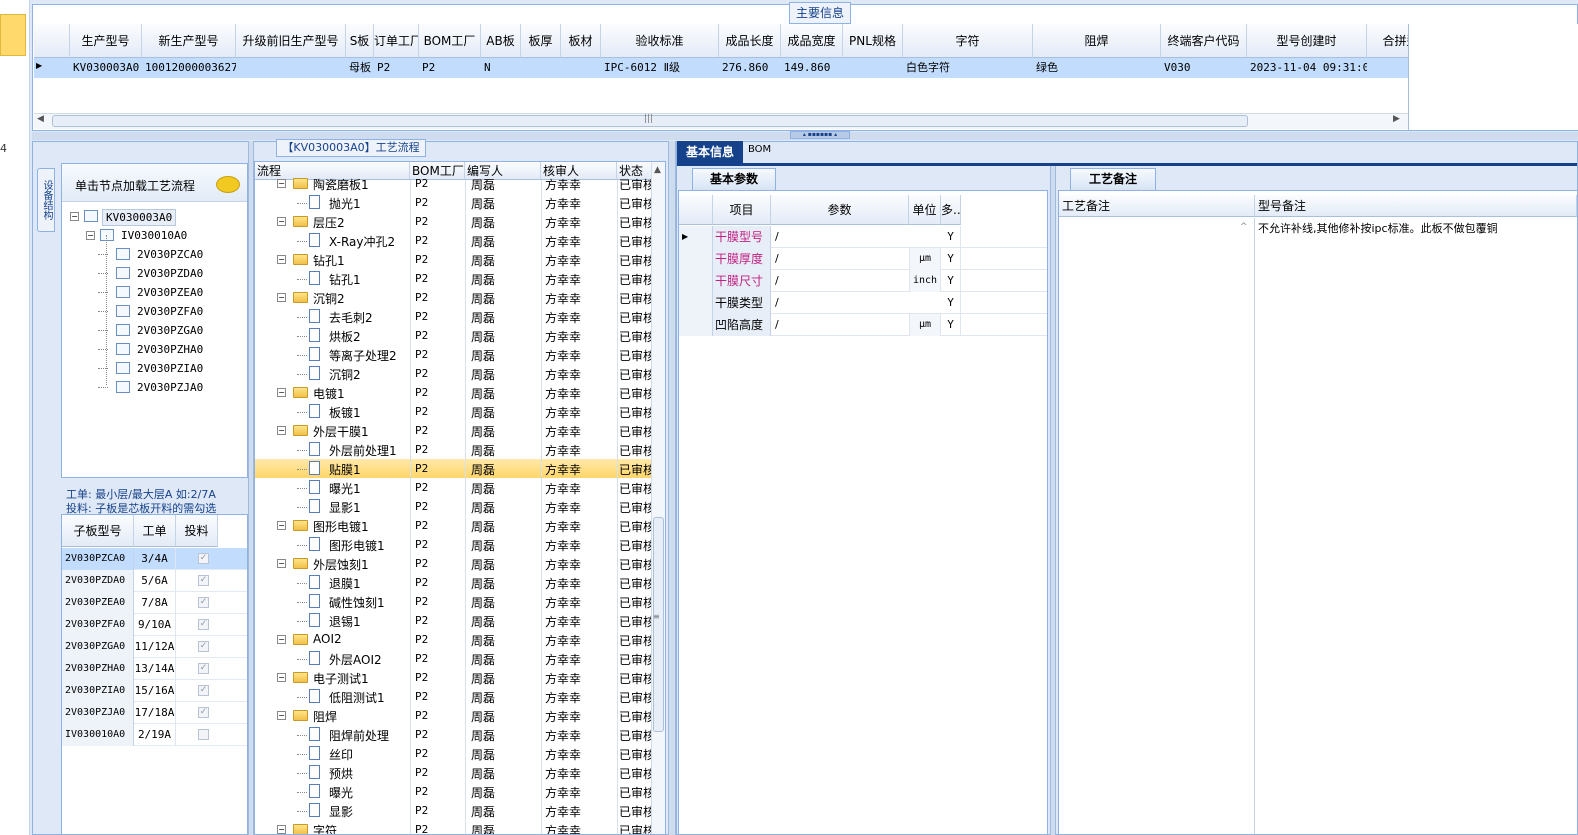 The height and width of the screenshot is (835, 1578). Describe the element at coordinates (46, 200) in the screenshot. I see `side-tab-device-structure: 设备结构` at that location.